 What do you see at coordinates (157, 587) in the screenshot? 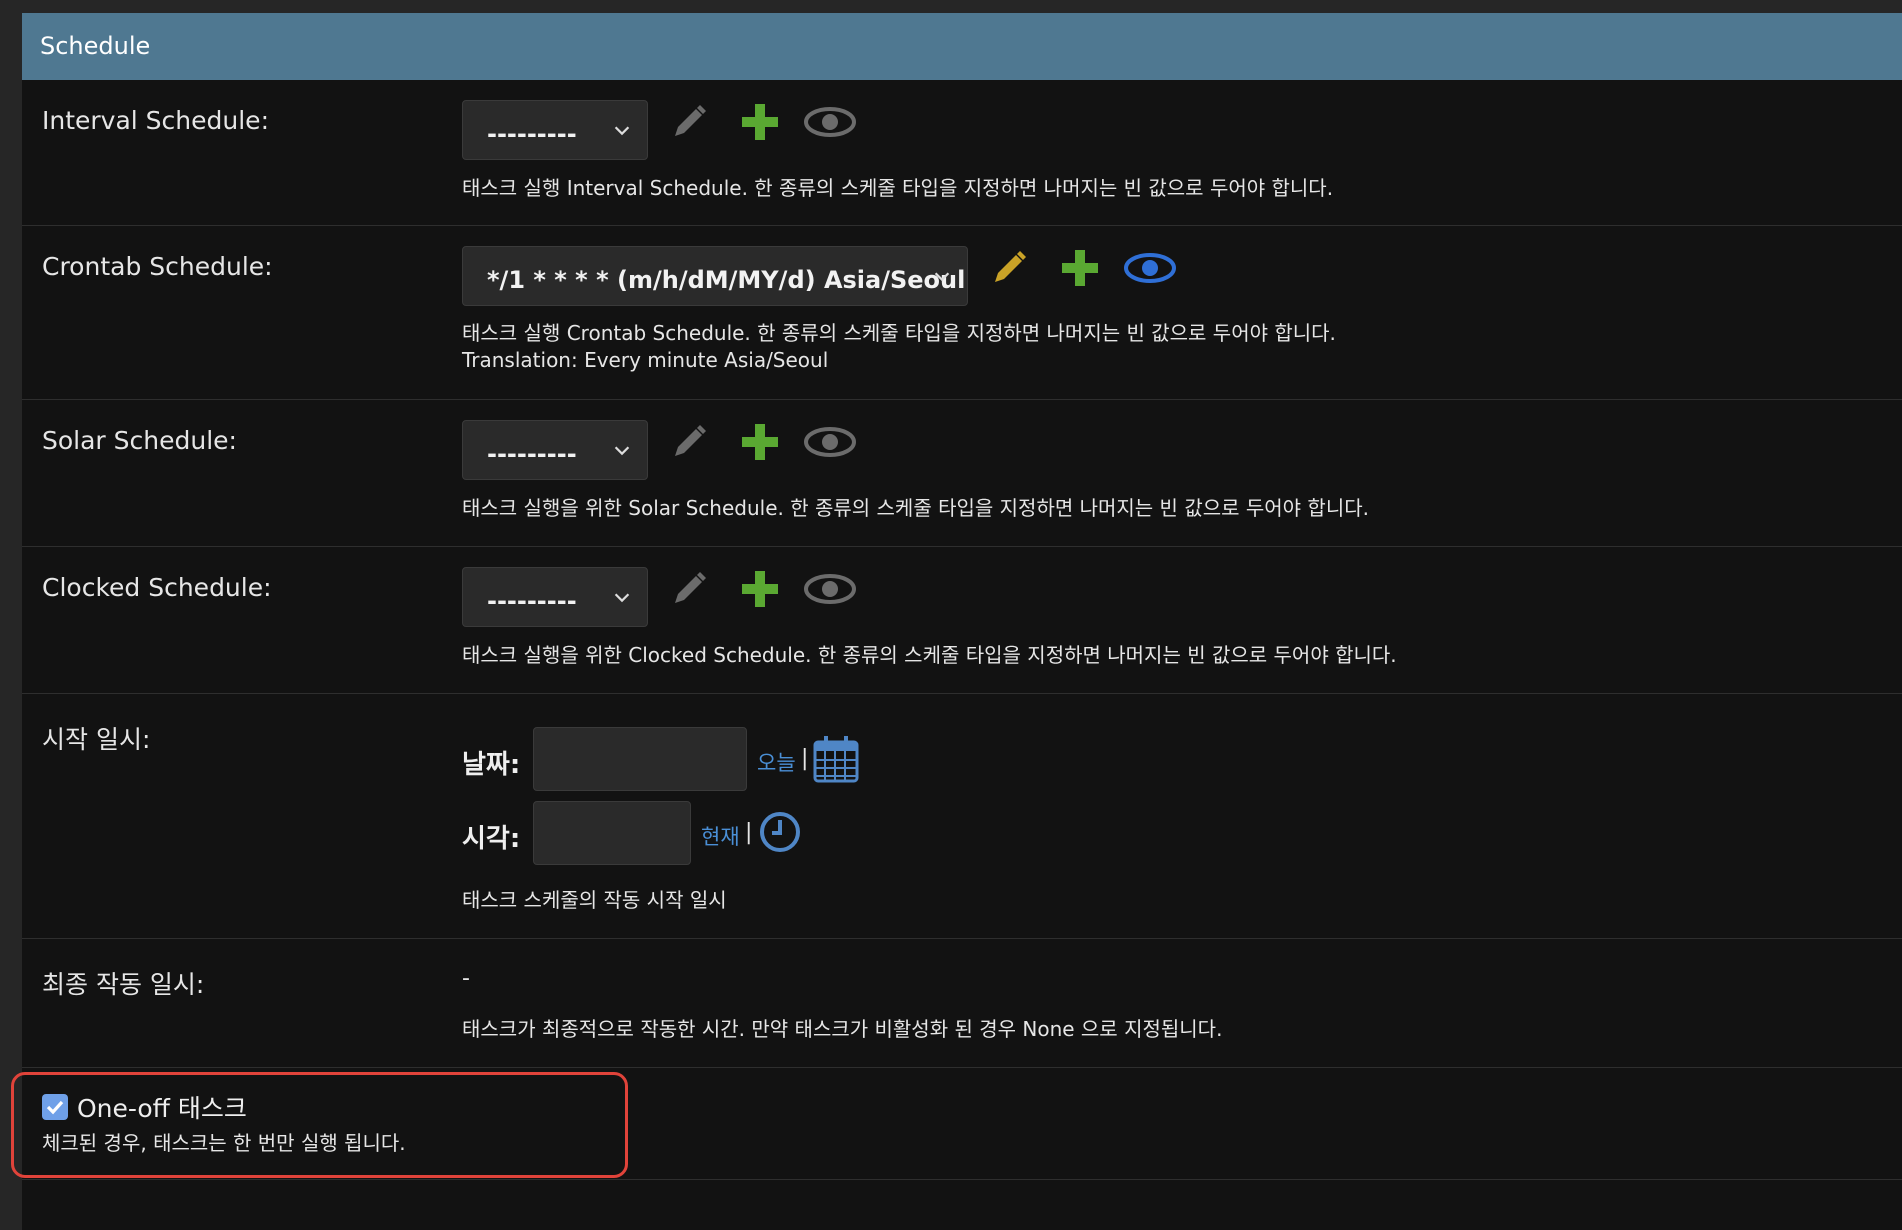
I see `clocked-schedule-label: Clocked Schedule:` at bounding box center [157, 587].